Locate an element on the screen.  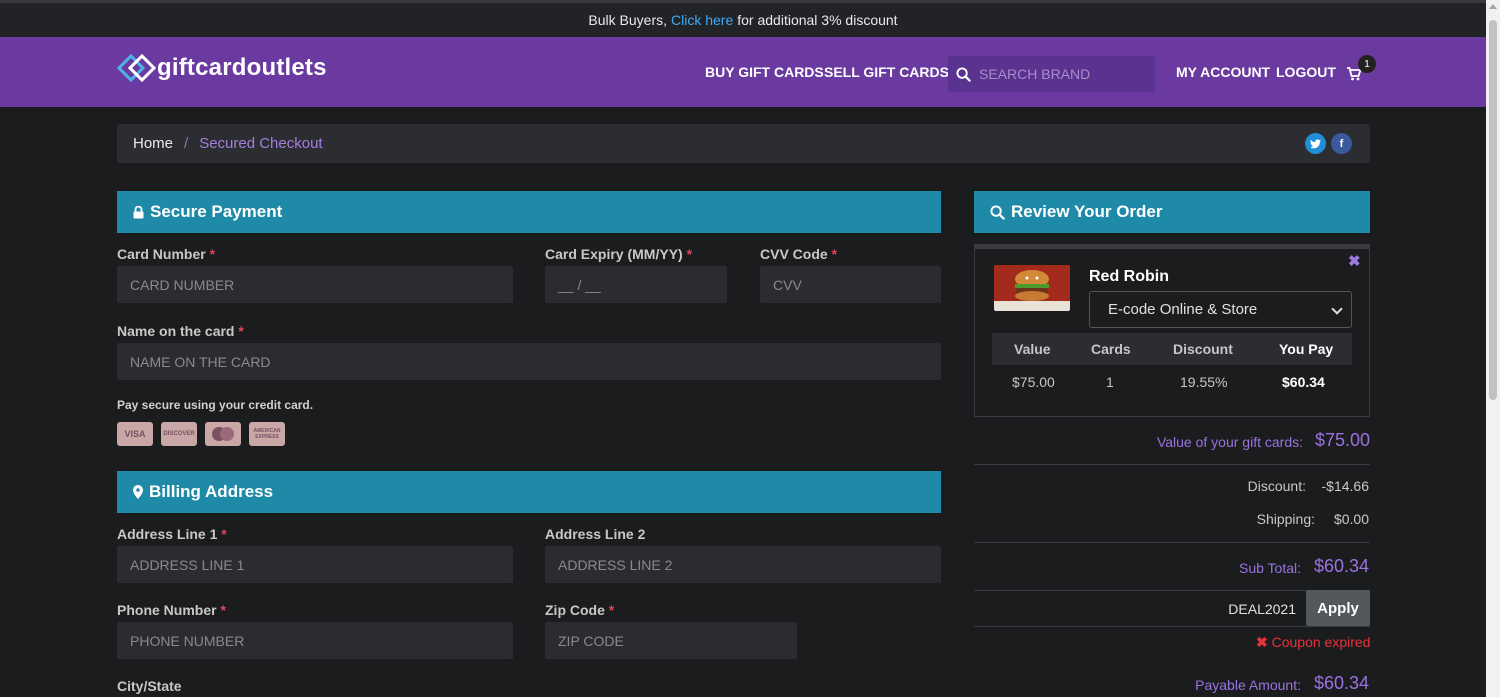
shipping-amount: $0.00 is located at coordinates (1351, 519).